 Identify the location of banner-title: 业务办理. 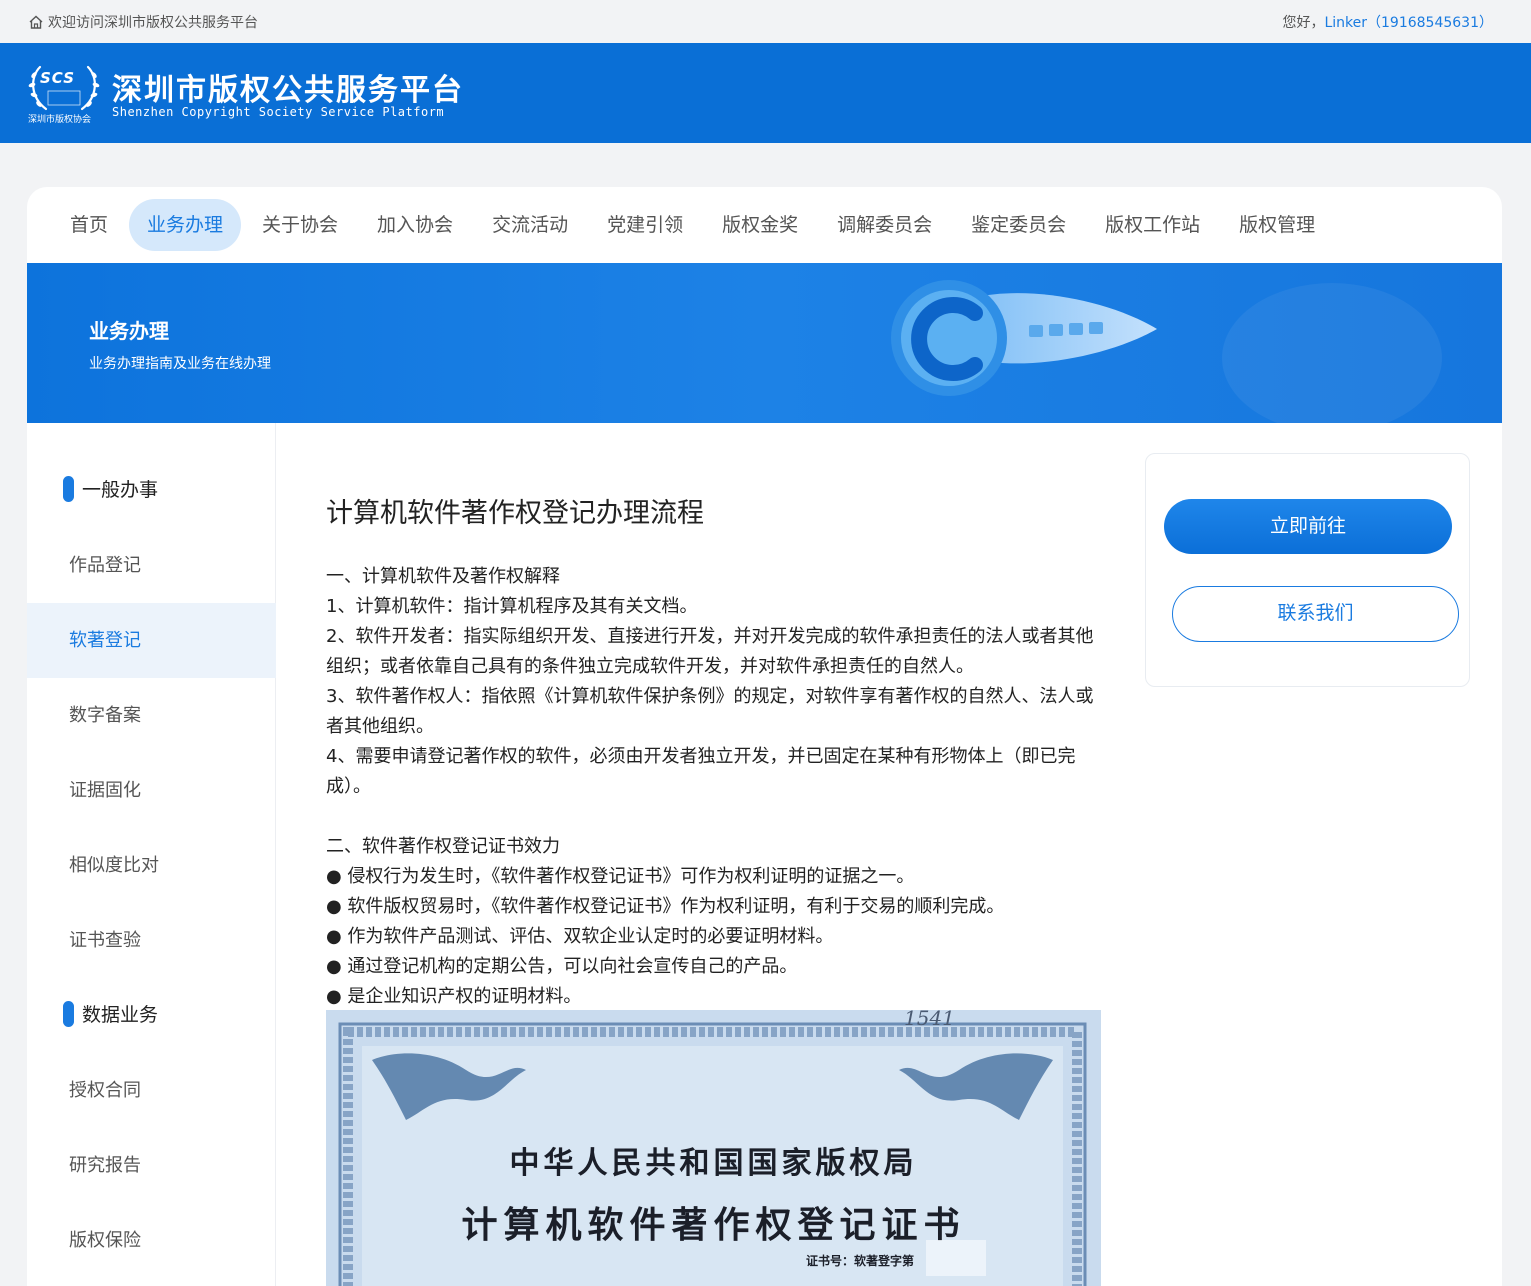
(129, 331).